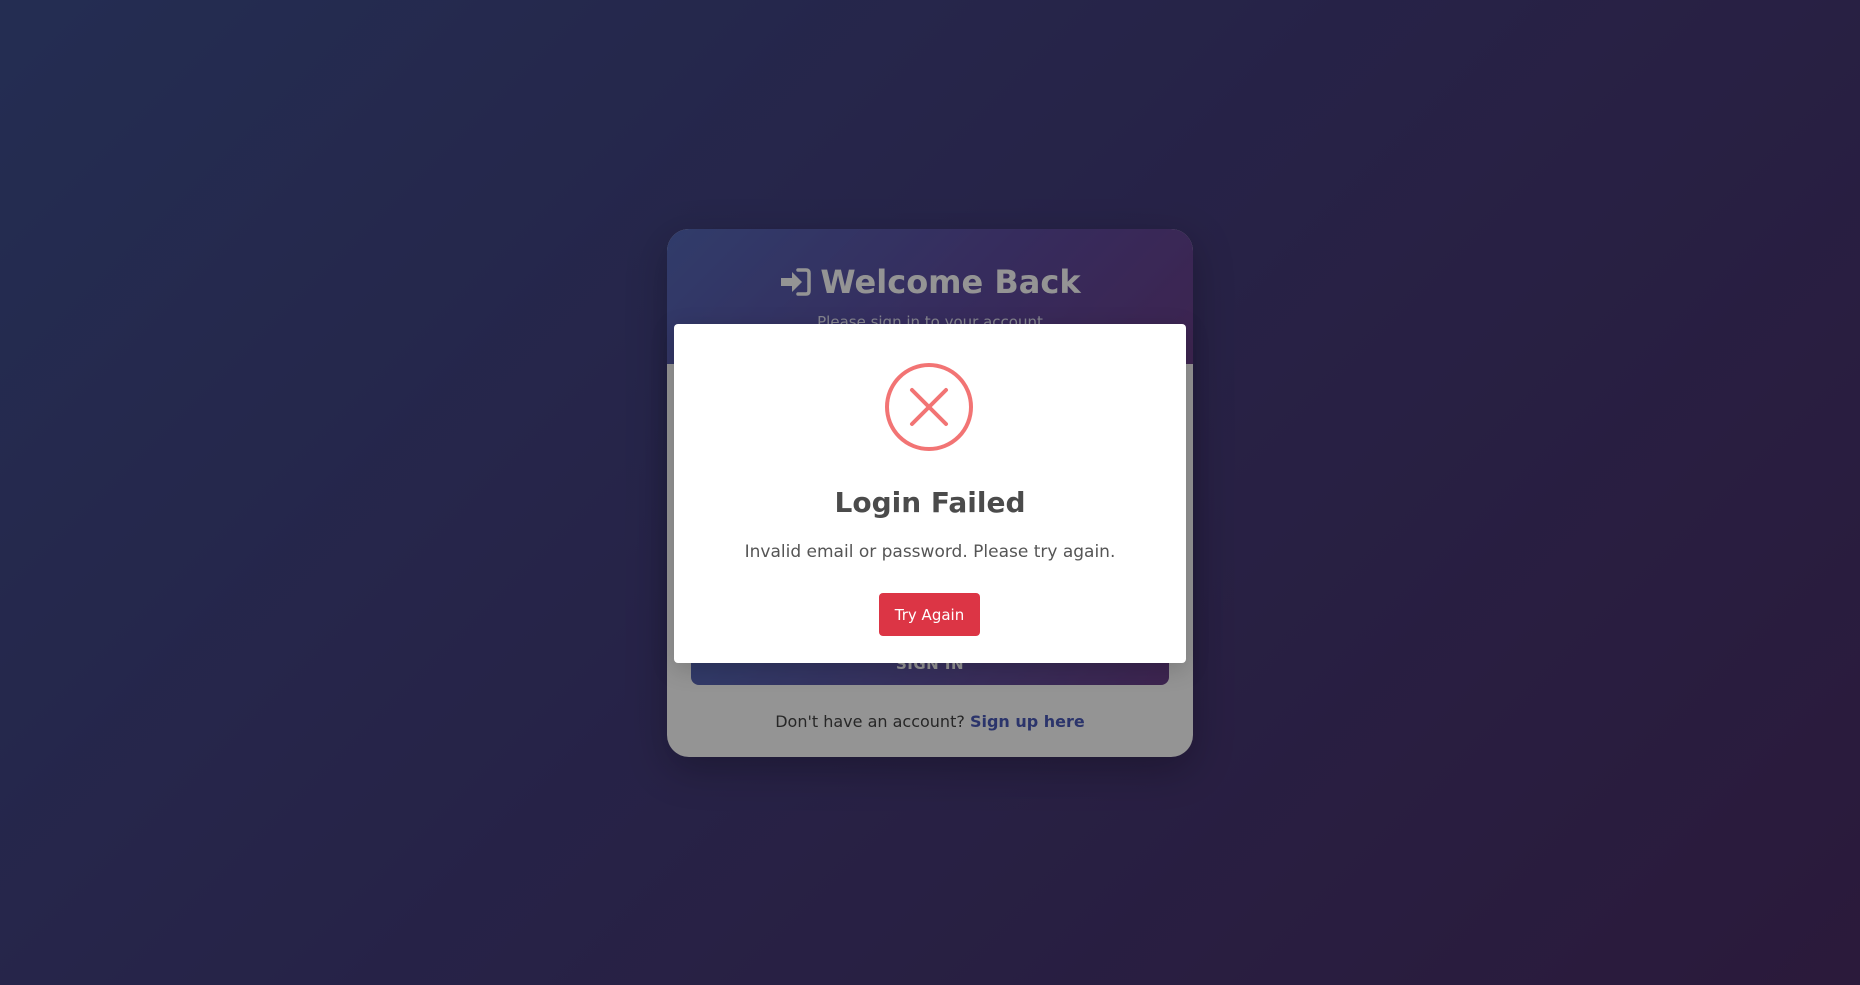  What do you see at coordinates (929, 614) in the screenshot?
I see `try-again-button: Try Again` at bounding box center [929, 614].